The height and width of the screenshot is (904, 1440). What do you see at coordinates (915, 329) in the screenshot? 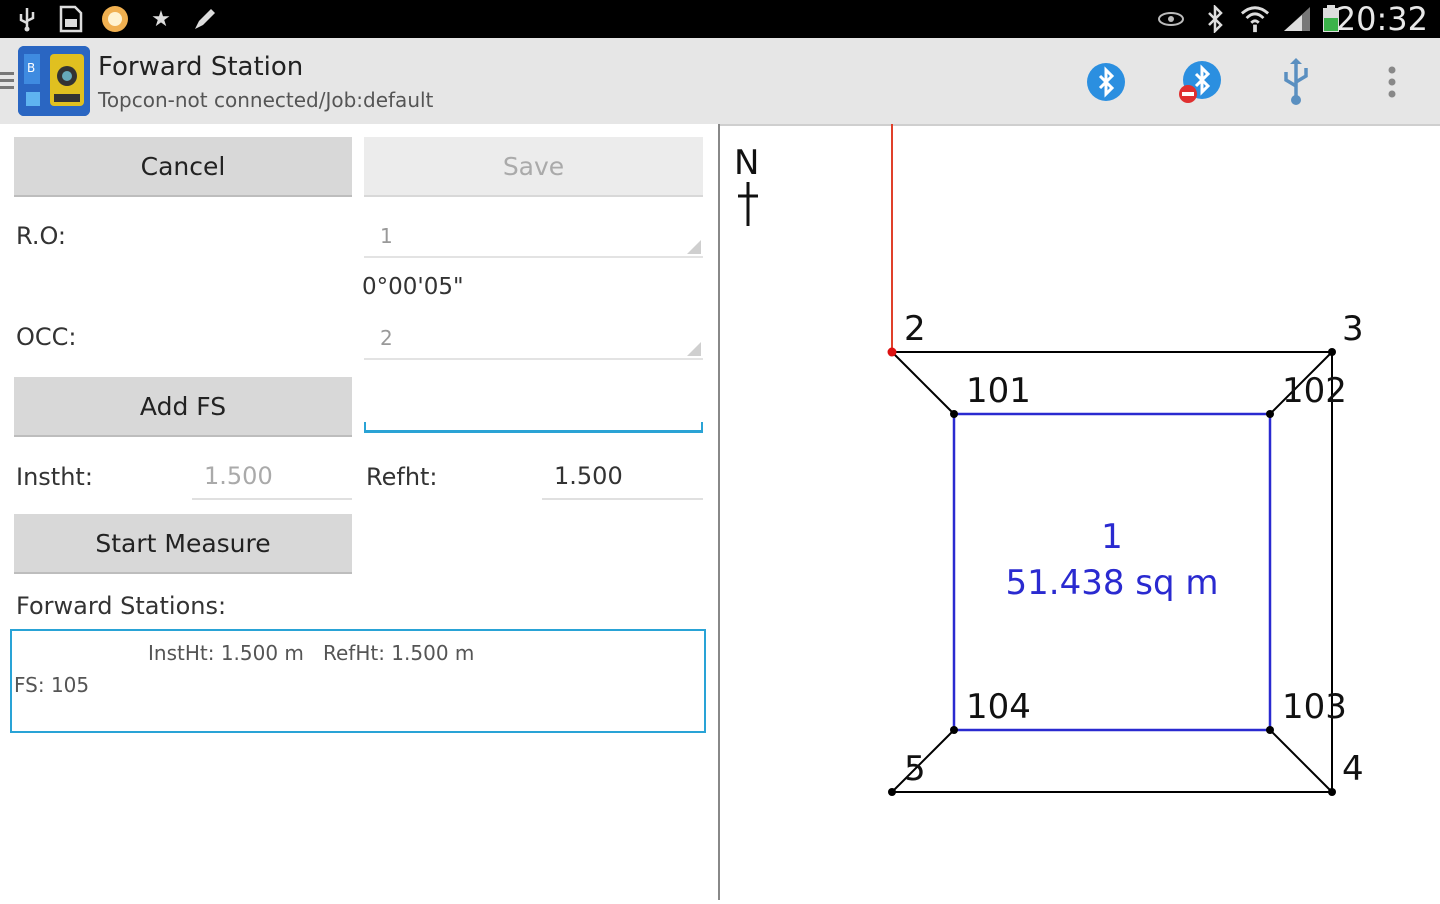
I see `point-label-2: 2` at bounding box center [915, 329].